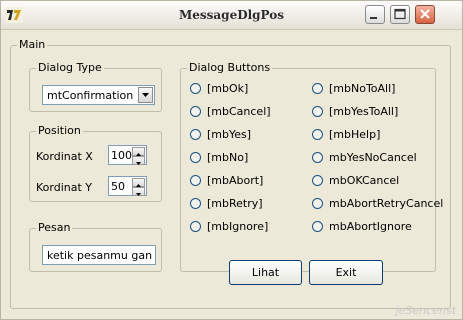 The image size is (463, 320). What do you see at coordinates (373, 18) in the screenshot?
I see `minimize-icon` at bounding box center [373, 18].